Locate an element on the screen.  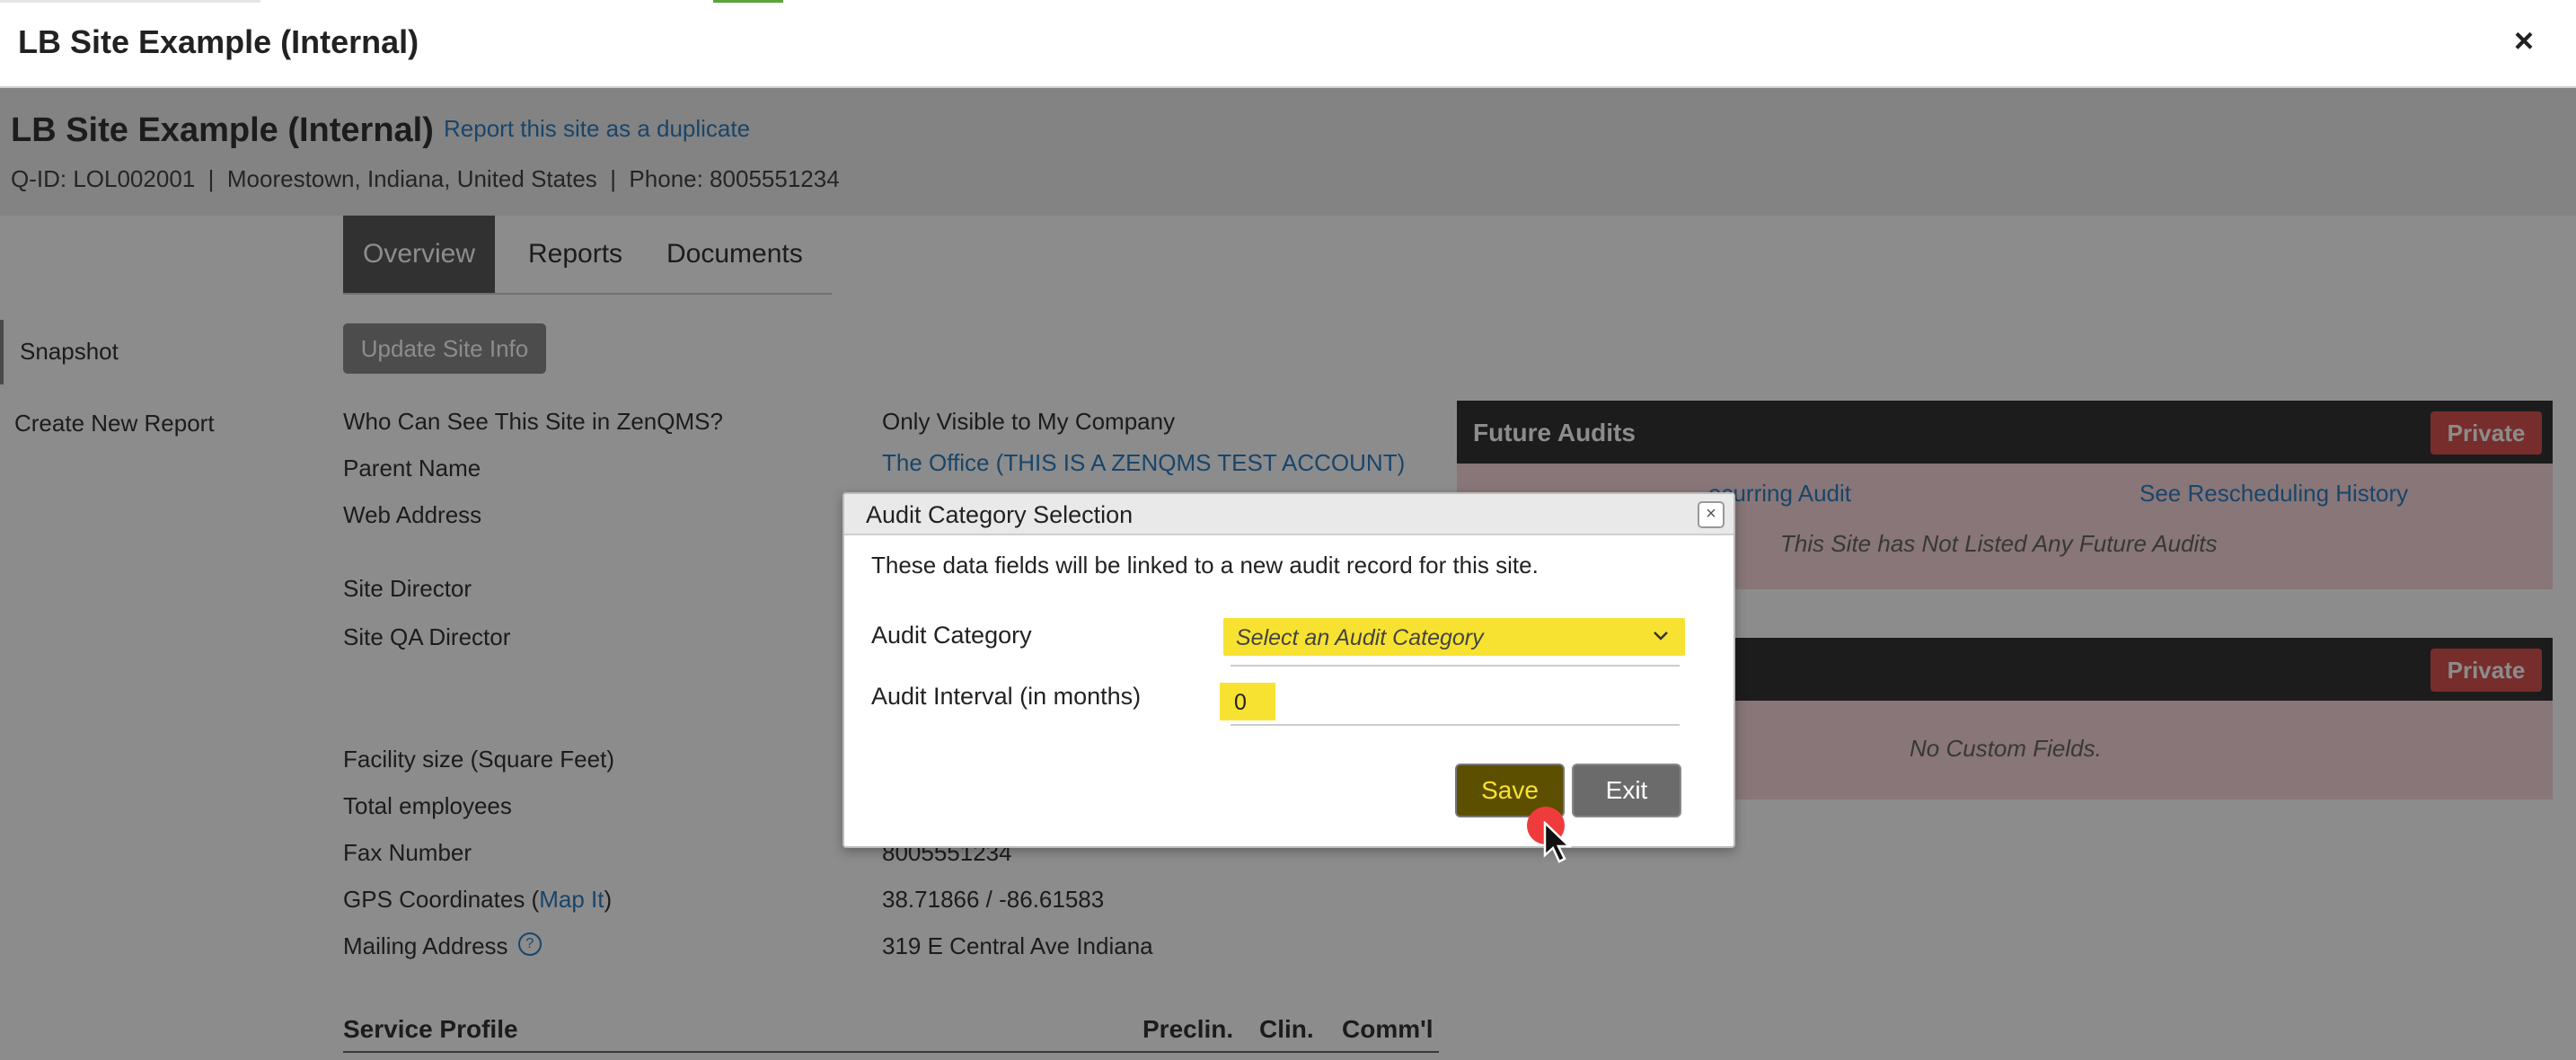
audit-interval-input: 0 is located at coordinates (1247, 702).